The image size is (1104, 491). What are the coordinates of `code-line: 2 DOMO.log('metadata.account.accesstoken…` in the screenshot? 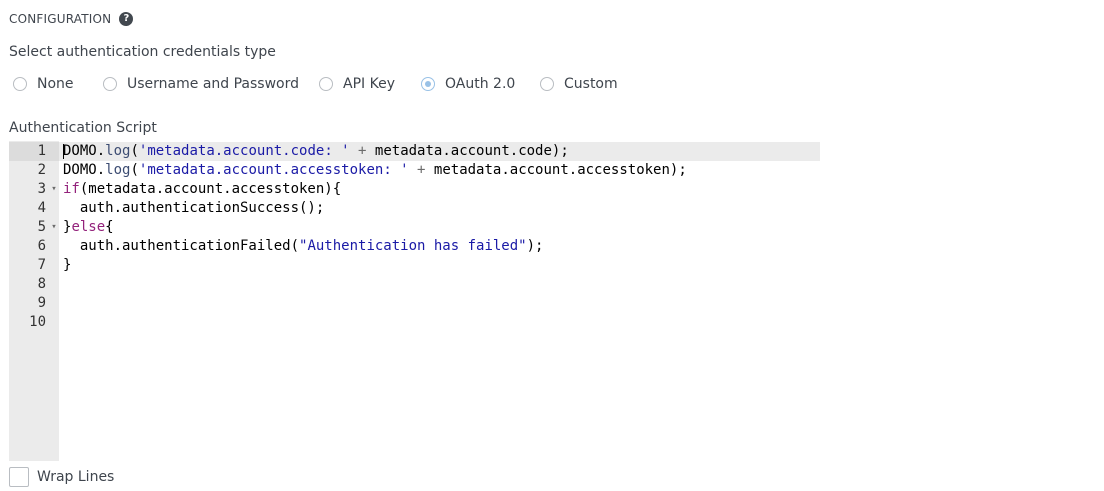 It's located at (414, 170).